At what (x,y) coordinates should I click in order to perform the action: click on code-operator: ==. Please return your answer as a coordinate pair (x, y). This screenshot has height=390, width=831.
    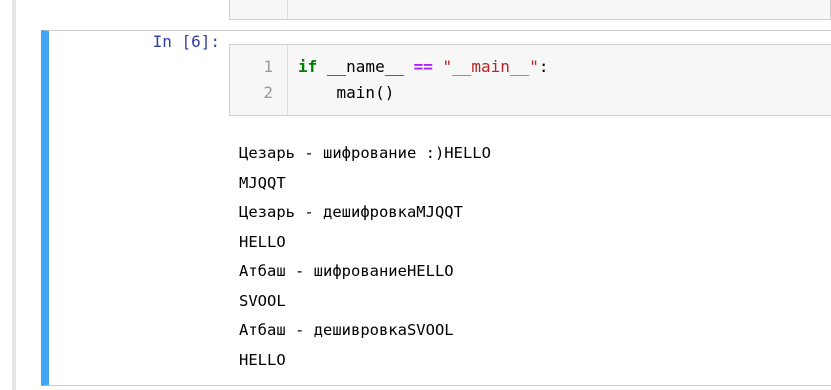
    Looking at the image, I should click on (423, 66).